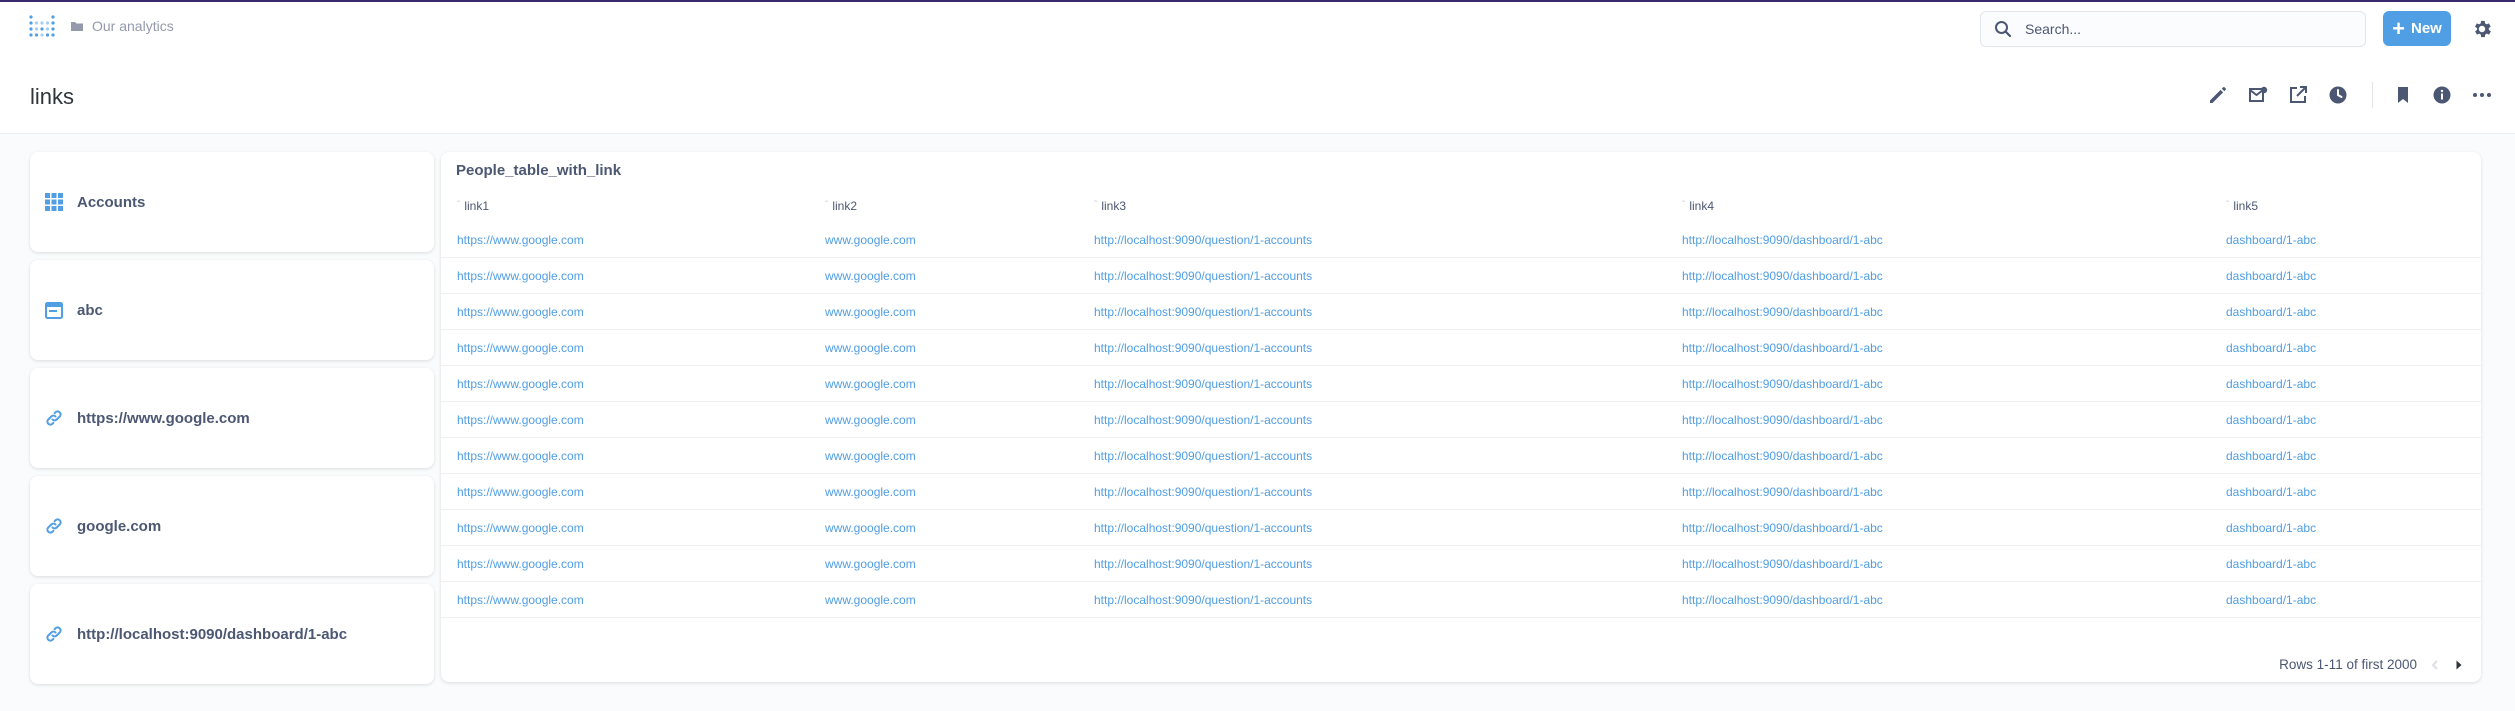  I want to click on table-title: People_table_with_link, so click(538, 170).